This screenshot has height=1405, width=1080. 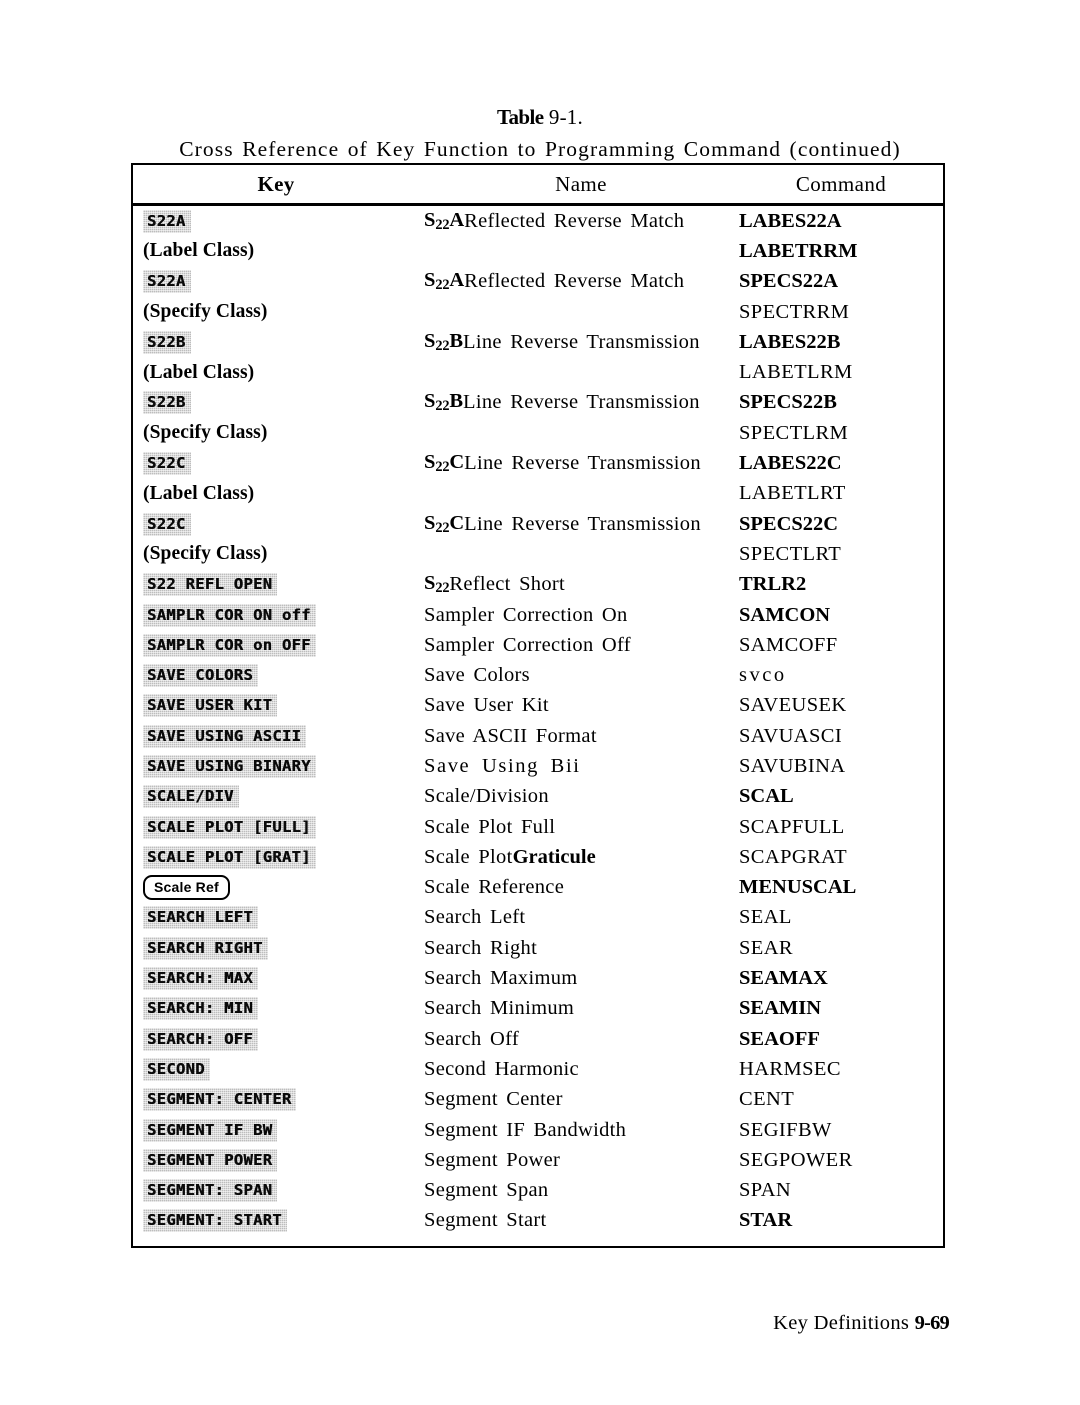 What do you see at coordinates (502, 765) in the screenshot?
I see `name-text: Save Using Bii` at bounding box center [502, 765].